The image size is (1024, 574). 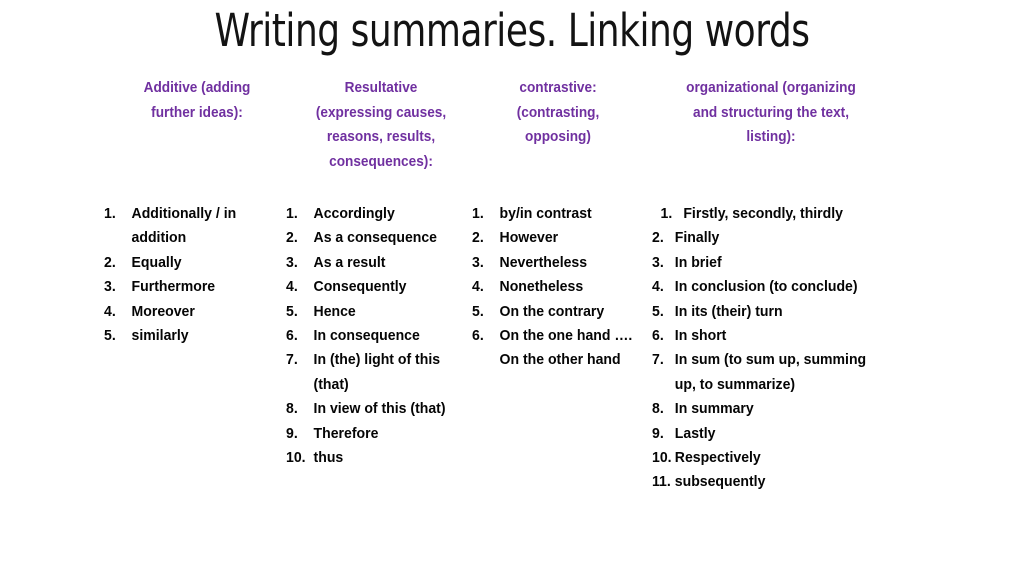 I want to click on list-item: 6. In consequence, so click(x=376, y=336).